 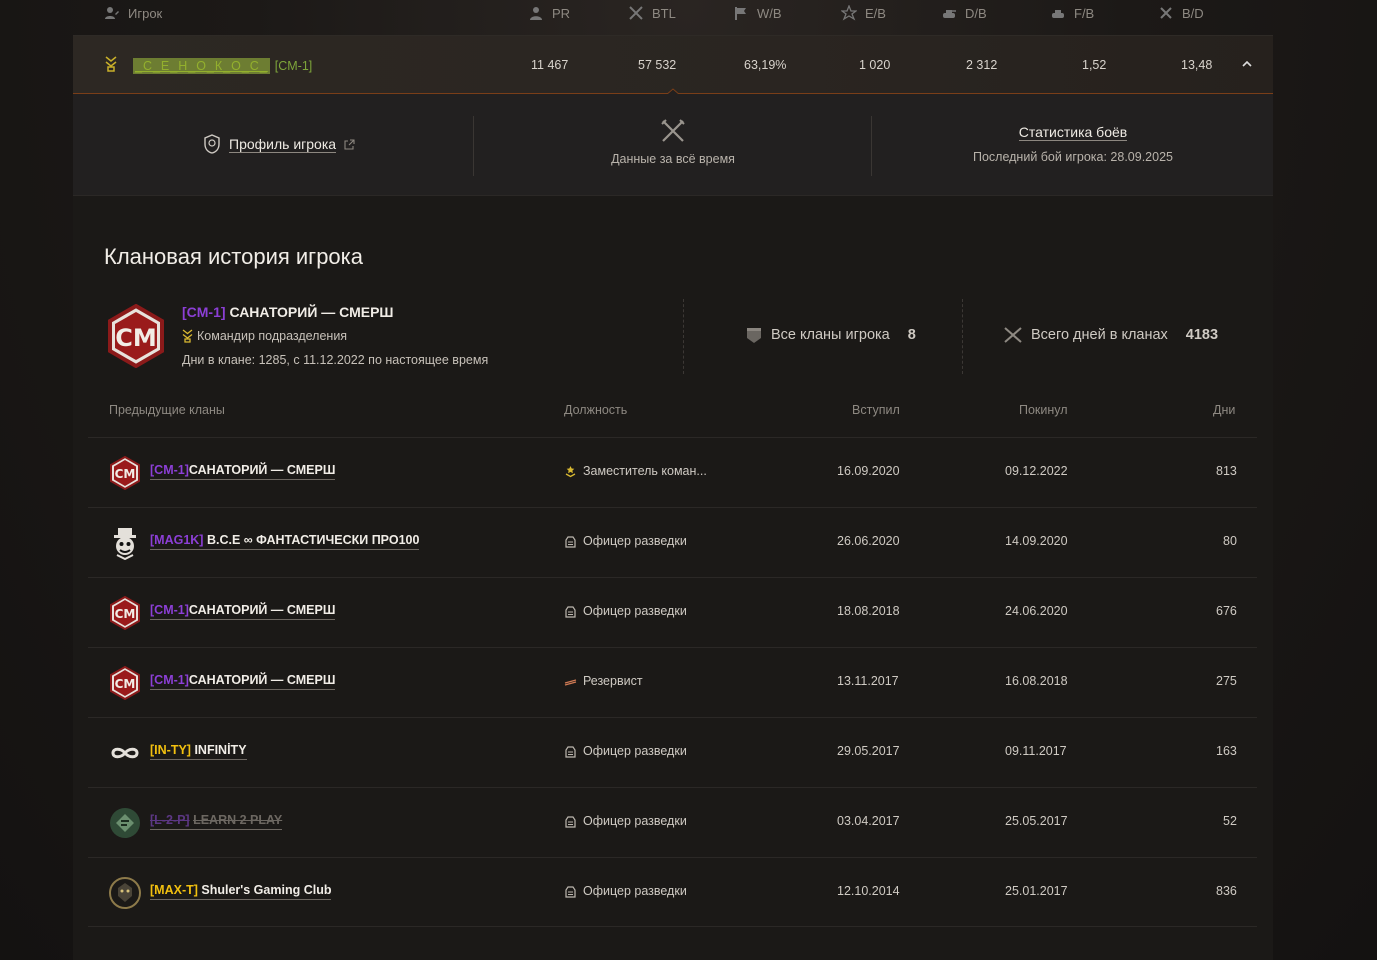 I want to click on joined-cell: 12.10.2014, so click(x=868, y=891).